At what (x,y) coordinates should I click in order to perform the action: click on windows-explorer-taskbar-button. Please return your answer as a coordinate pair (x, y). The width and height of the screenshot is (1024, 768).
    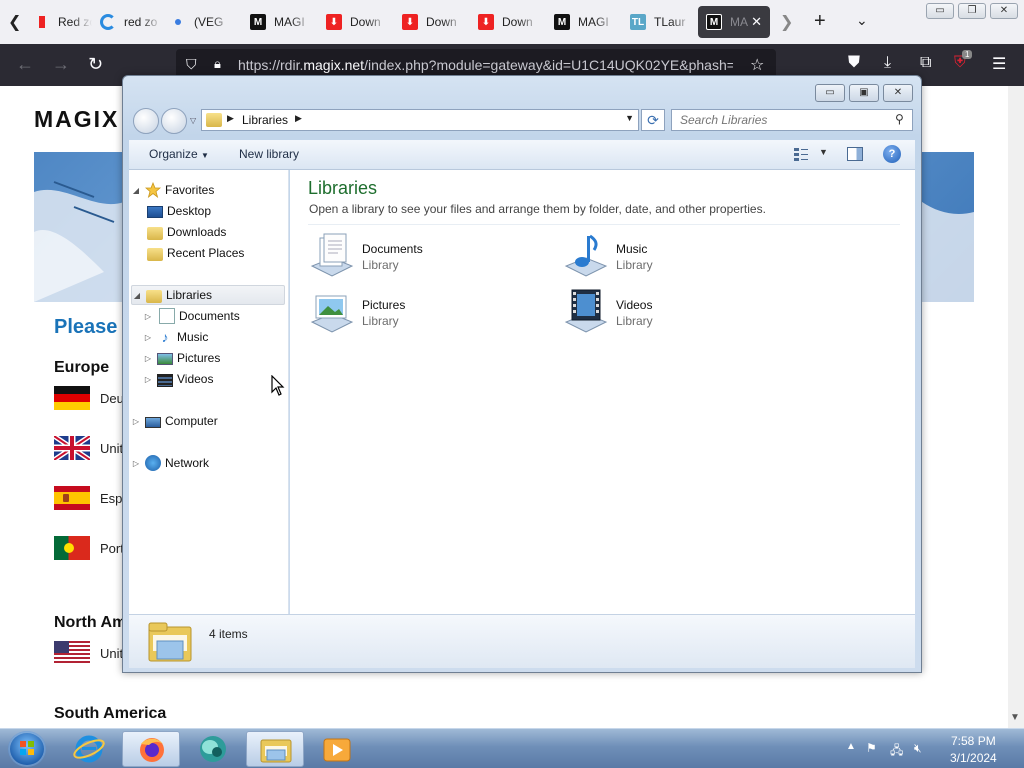
    Looking at the image, I should click on (275, 749).